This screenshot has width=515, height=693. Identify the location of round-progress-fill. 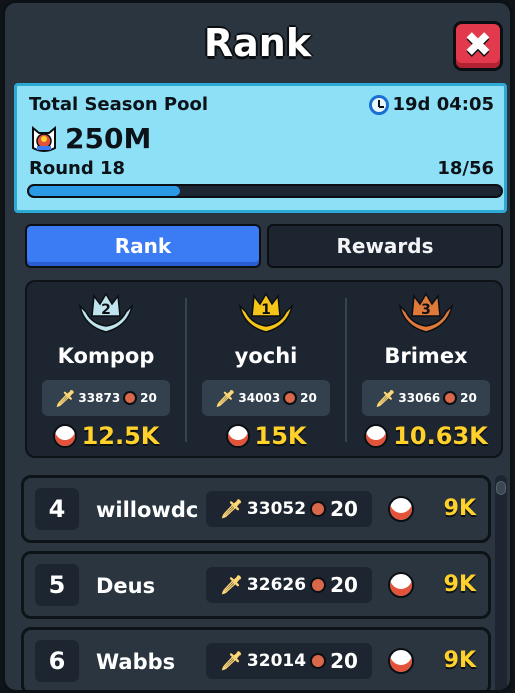
(105, 191).